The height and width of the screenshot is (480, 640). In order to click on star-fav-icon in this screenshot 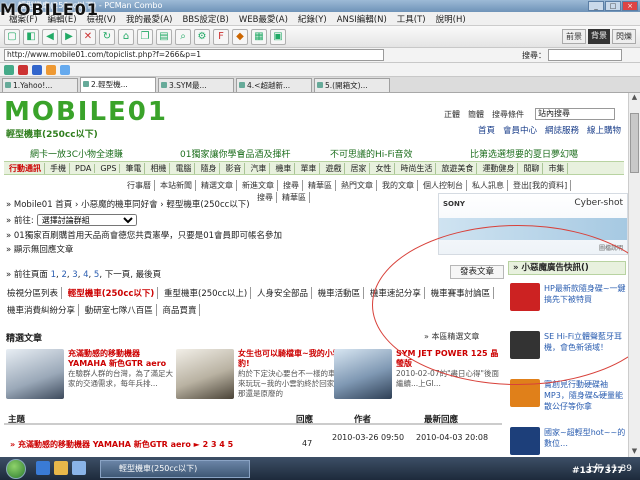, I will do `click(51, 69)`.